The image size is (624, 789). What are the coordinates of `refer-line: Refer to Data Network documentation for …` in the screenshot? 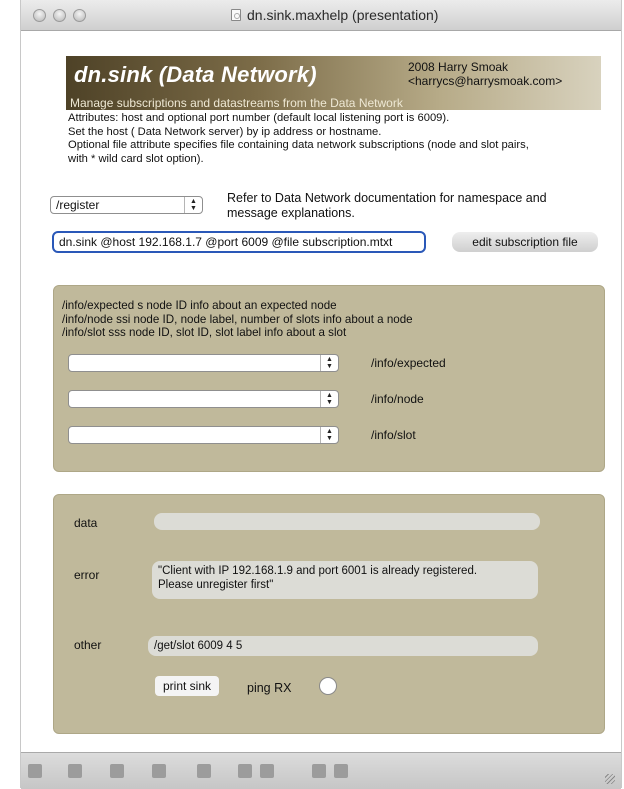 It's located at (387, 198).